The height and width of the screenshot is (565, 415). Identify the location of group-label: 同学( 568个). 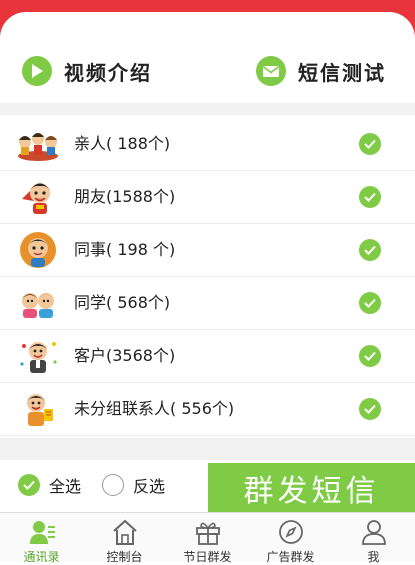
(122, 302).